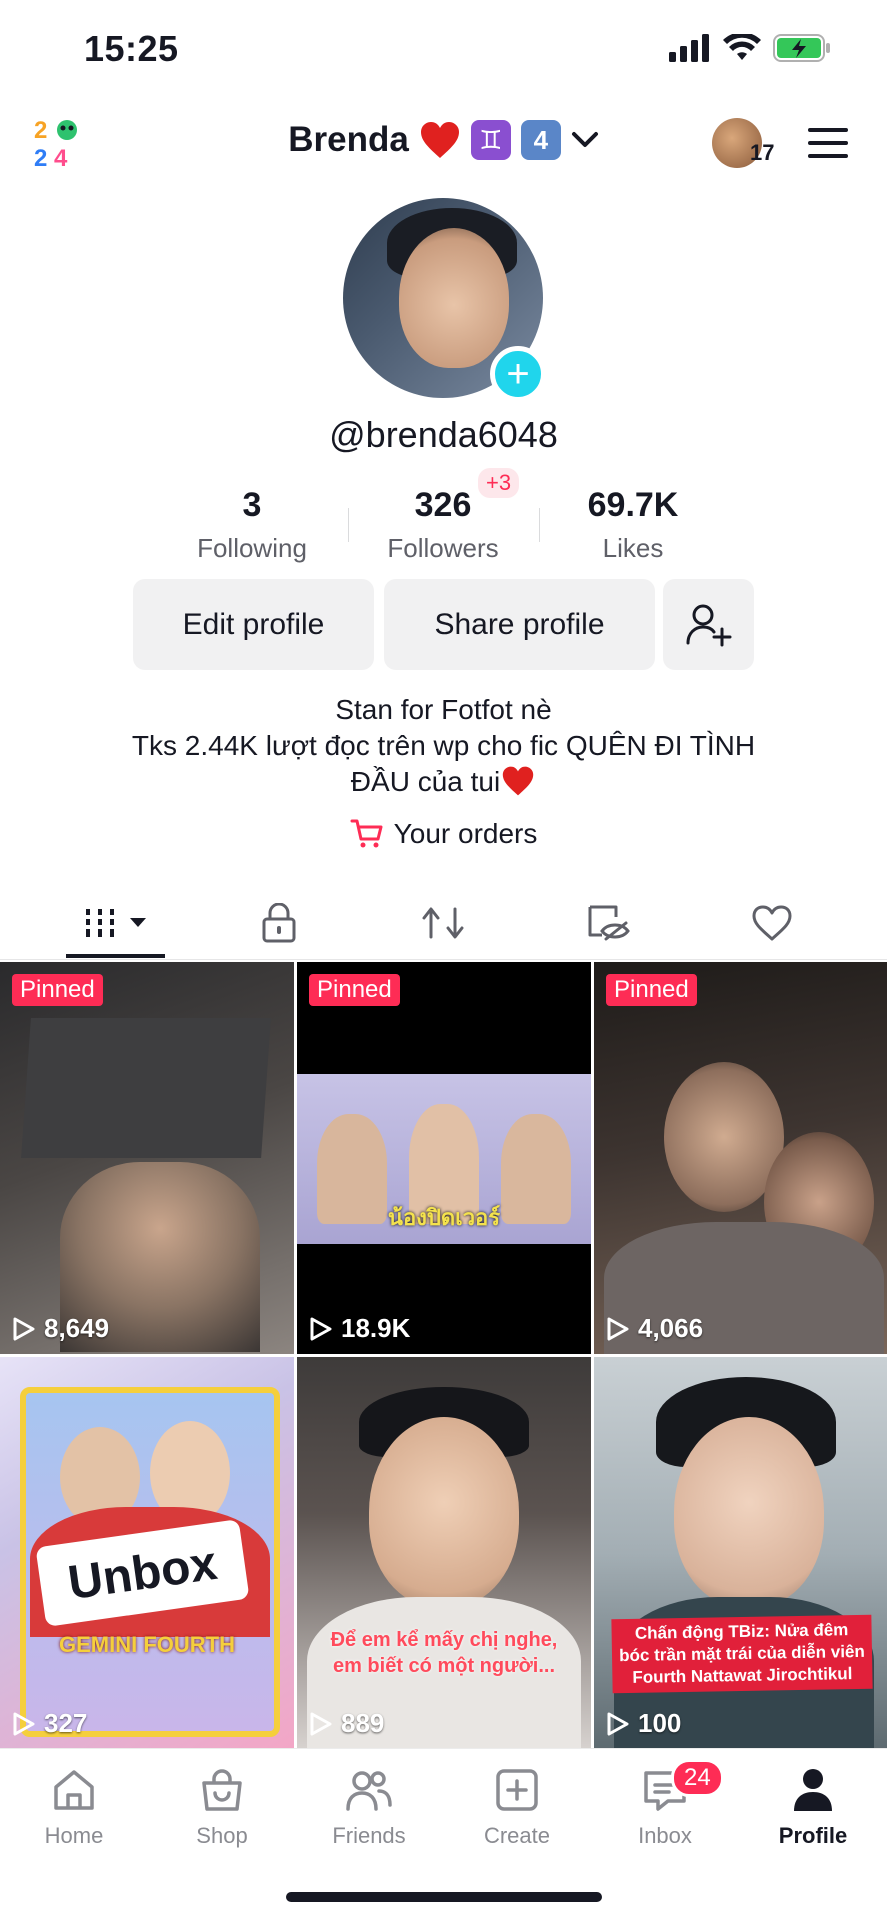  I want to click on likes-count: 69.7K, so click(633, 505).